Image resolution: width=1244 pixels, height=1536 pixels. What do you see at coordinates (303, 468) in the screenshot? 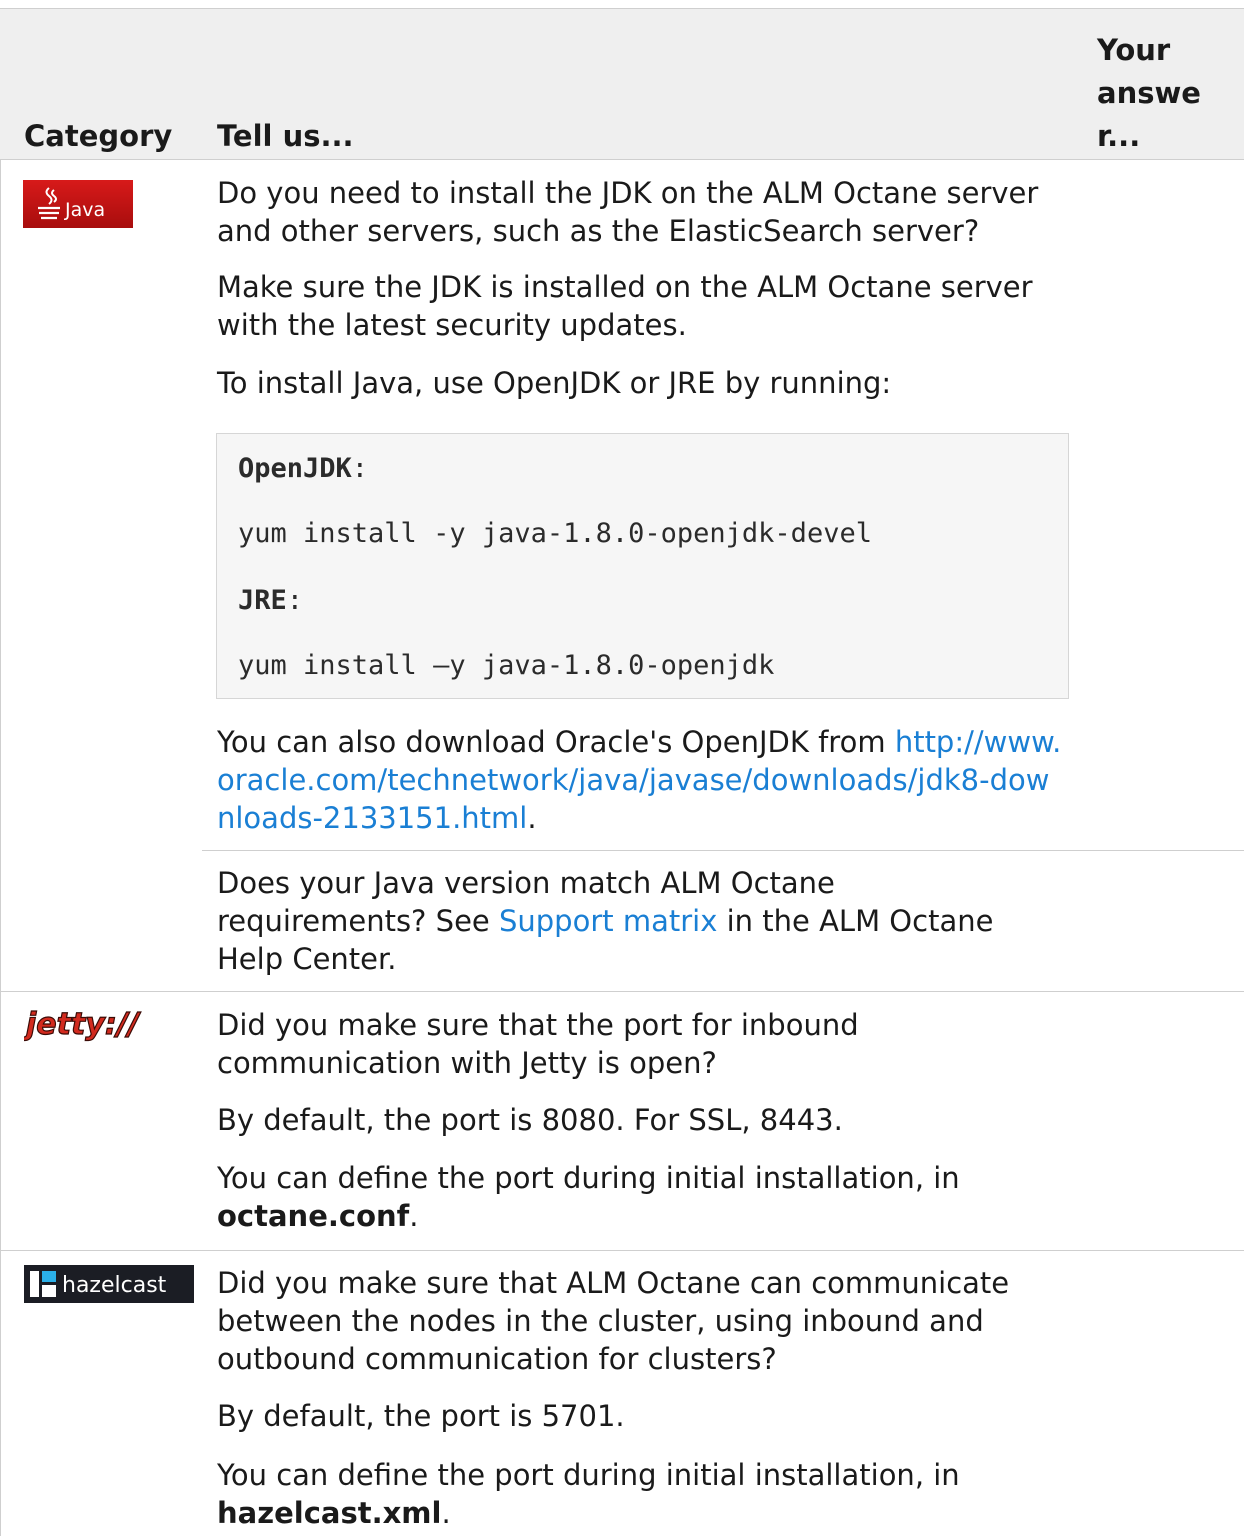
I see `code-line-openjdk-label: OpenJDK:` at bounding box center [303, 468].